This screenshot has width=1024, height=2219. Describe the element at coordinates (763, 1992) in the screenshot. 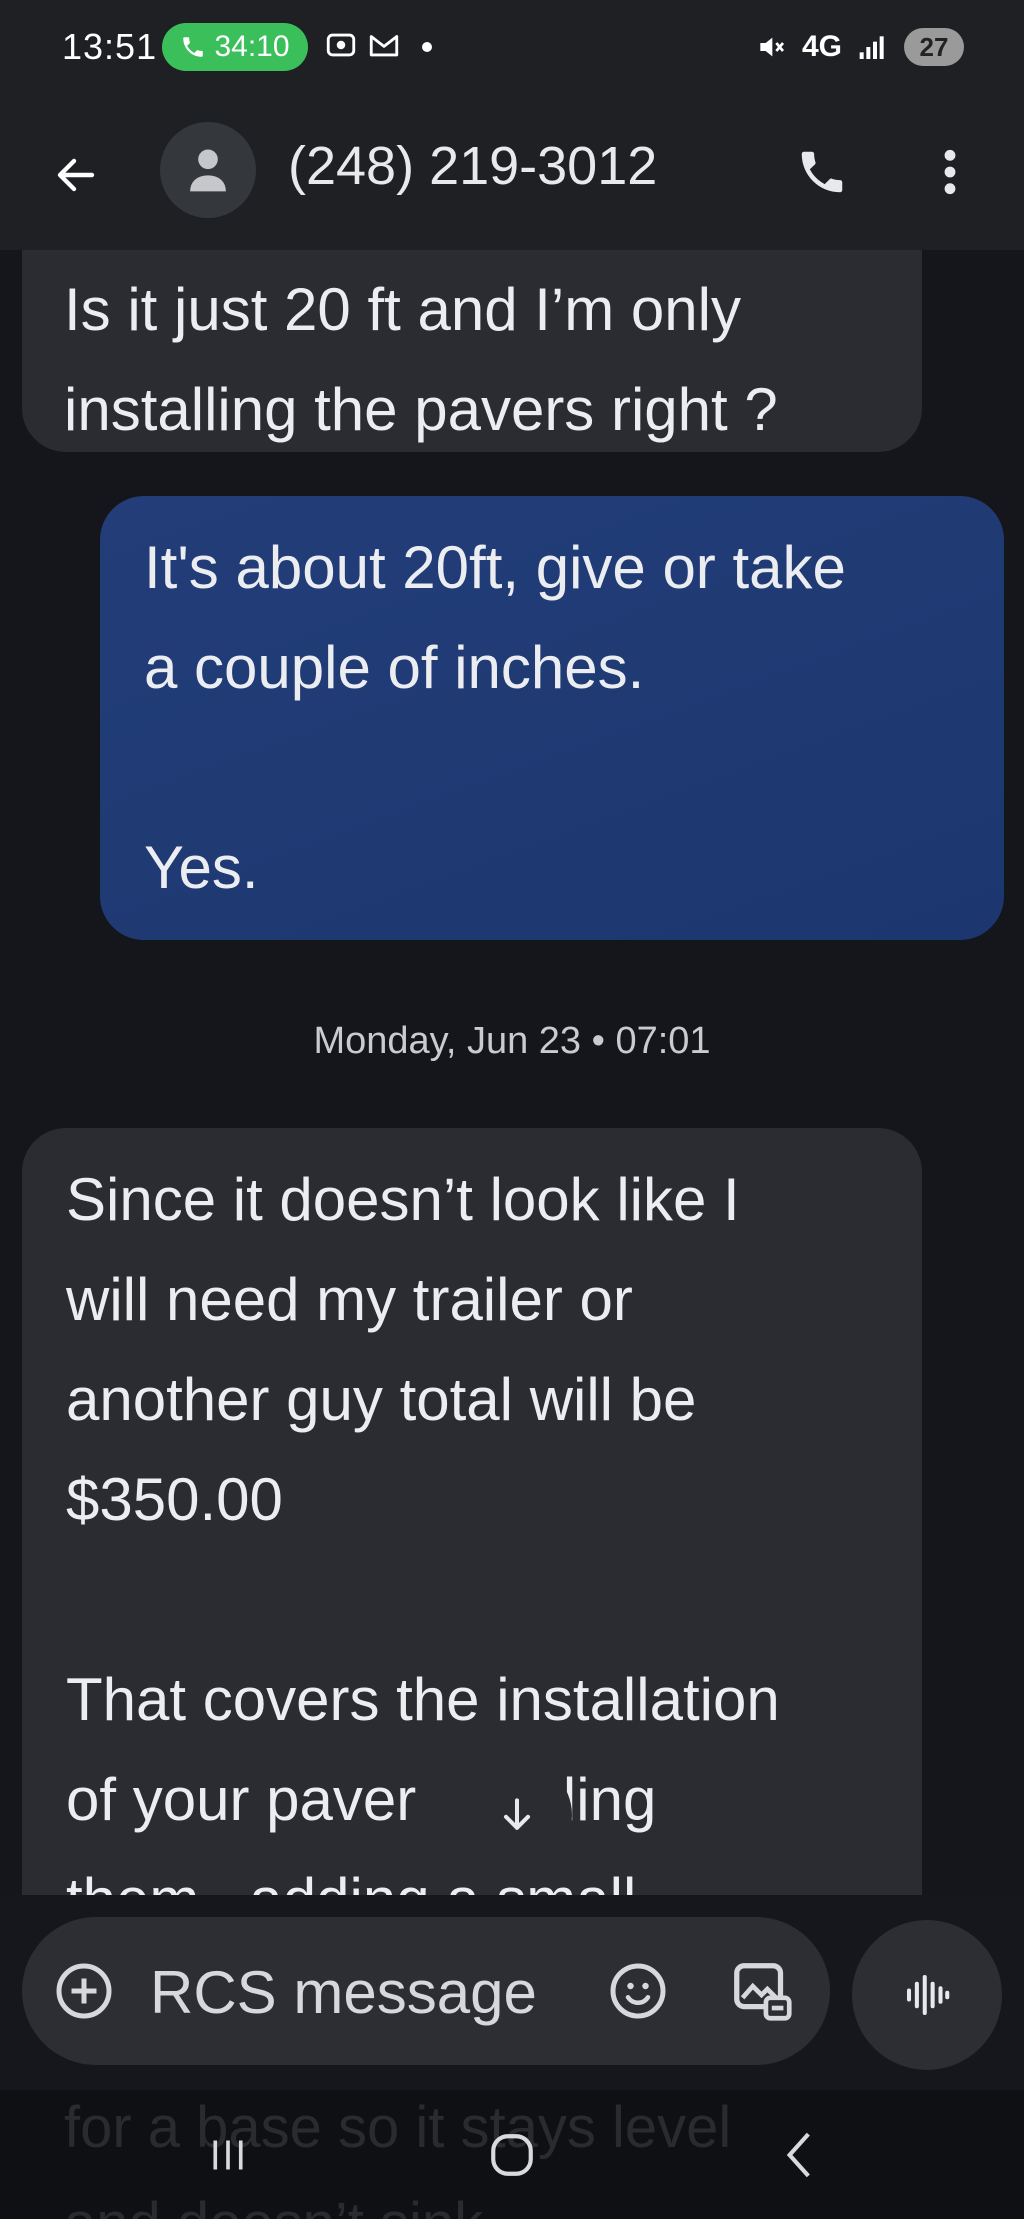

I see `gallery-icon` at that location.